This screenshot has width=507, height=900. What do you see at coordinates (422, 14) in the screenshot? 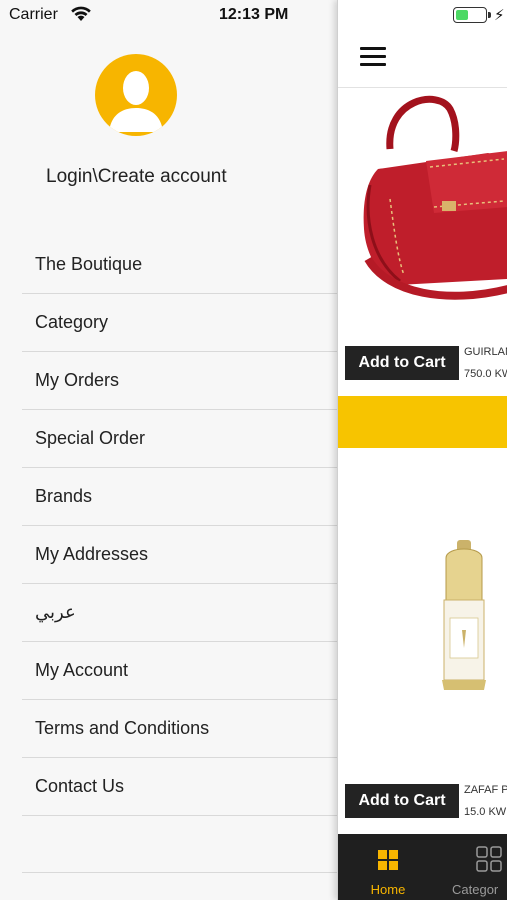
I see `status-bar-right: ⚡` at bounding box center [422, 14].